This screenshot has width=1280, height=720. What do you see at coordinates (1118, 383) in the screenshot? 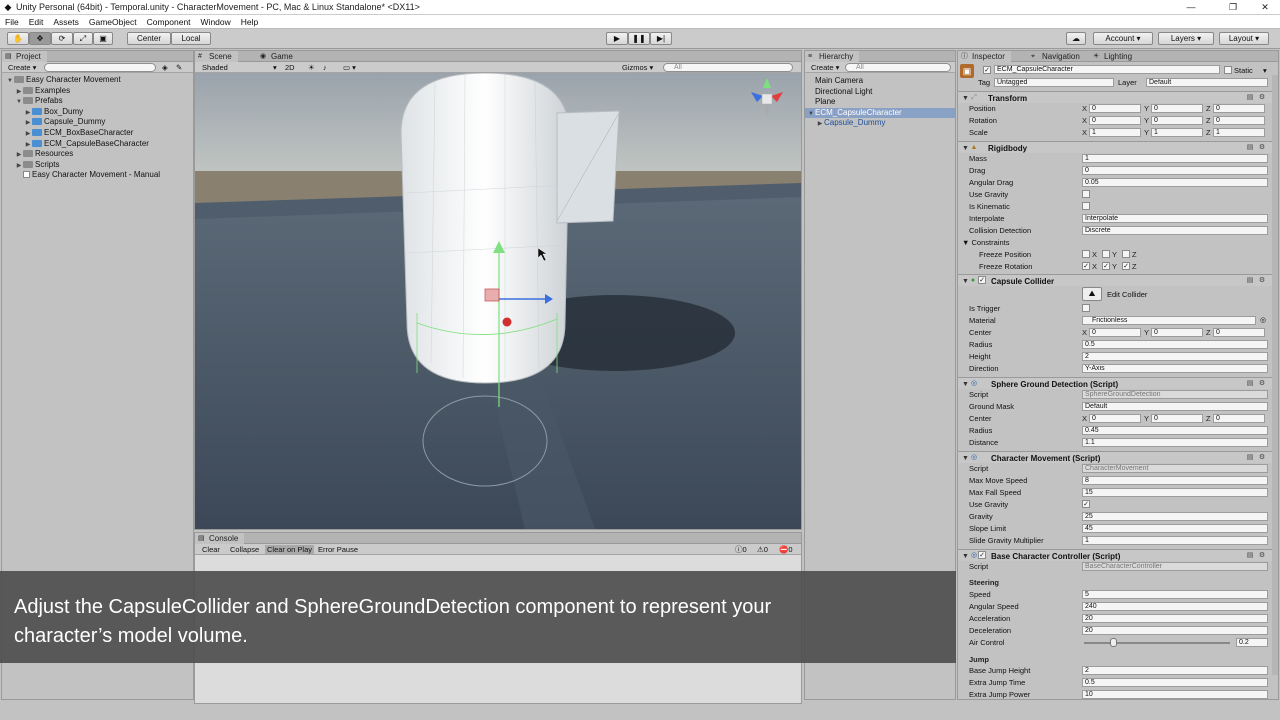
I see `sphere-ground-detection-header: ▼ ◎ Sphere Ground Detection (Script) ▤ ⚙` at bounding box center [1118, 383].